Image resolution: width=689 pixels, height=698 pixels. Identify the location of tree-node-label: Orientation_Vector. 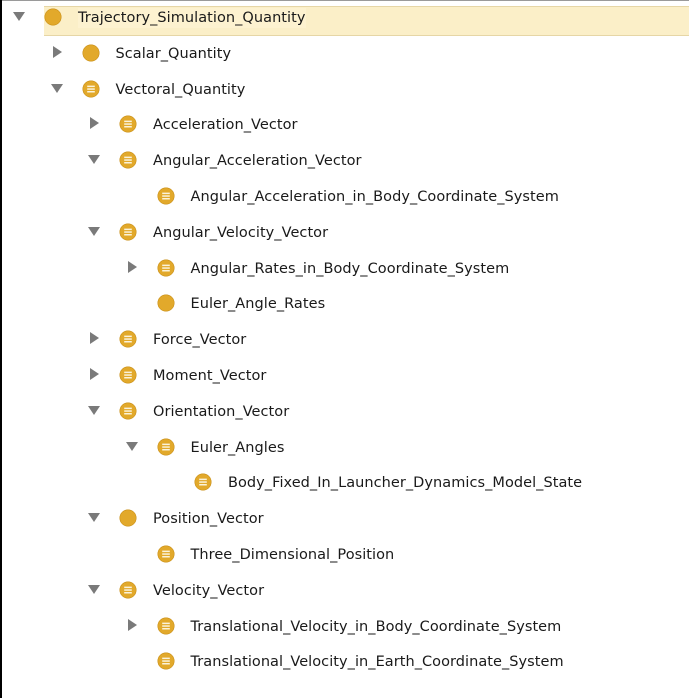
(221, 412).